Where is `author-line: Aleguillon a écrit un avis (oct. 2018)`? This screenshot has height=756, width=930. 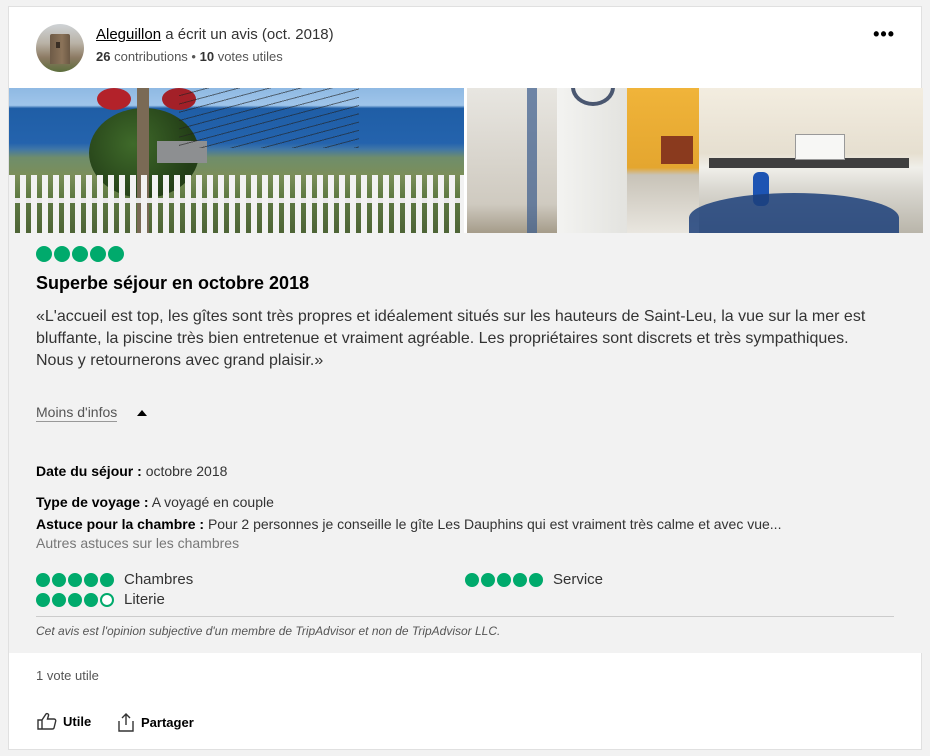
author-line: Aleguillon a écrit un avis (oct. 2018) is located at coordinates (215, 34).